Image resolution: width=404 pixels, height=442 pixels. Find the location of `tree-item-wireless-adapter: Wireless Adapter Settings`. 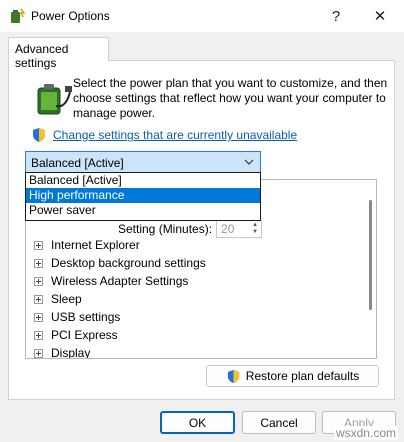

tree-item-wireless-adapter: Wireless Adapter Settings is located at coordinates (111, 281).